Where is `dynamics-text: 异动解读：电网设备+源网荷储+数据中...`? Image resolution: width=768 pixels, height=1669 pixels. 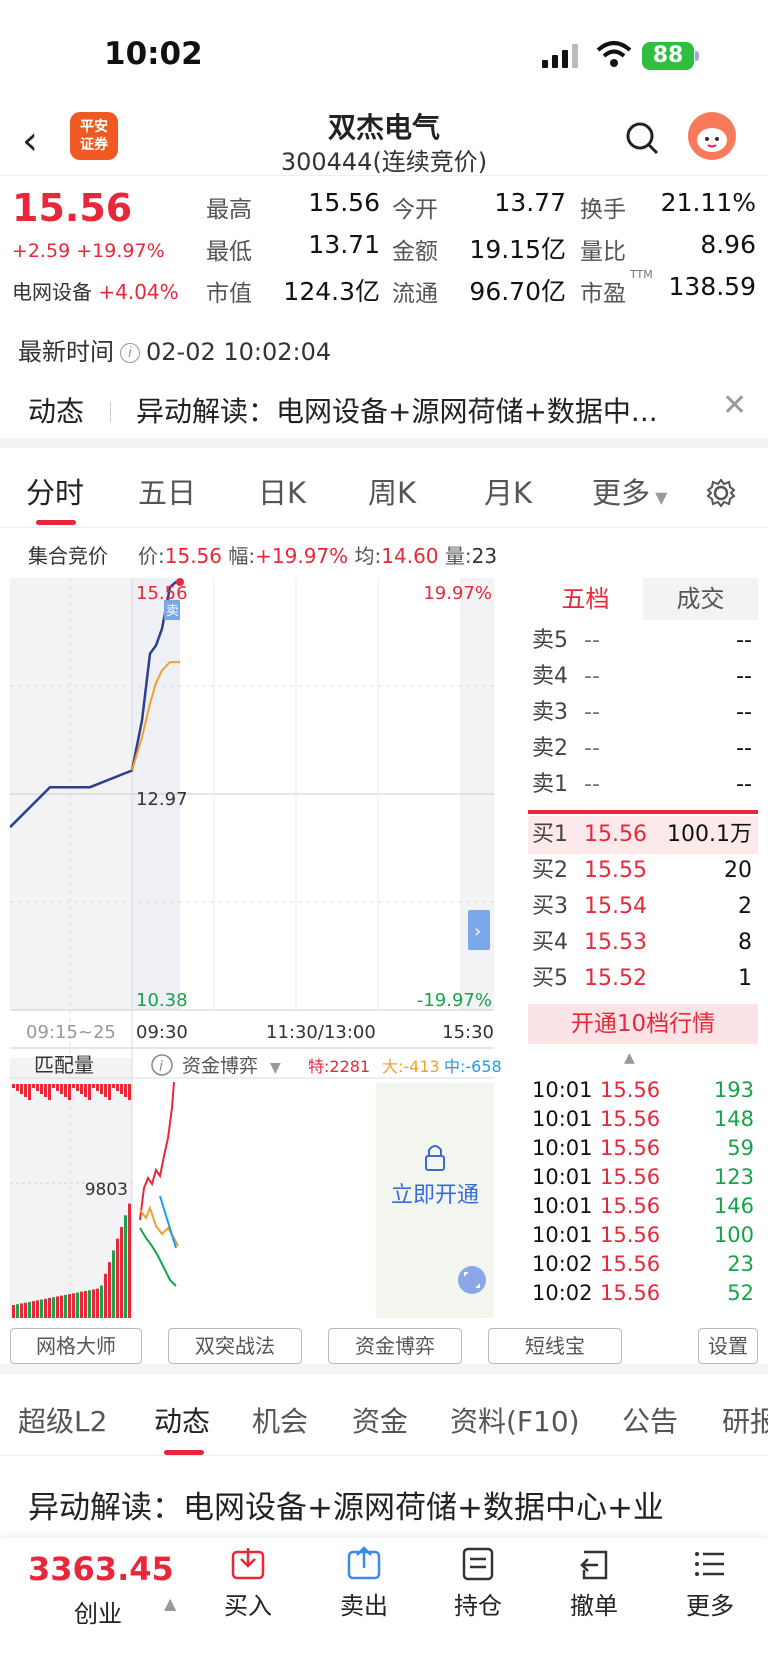
dynamics-text: 异动解读：电网设备+源网荷储+数据中... is located at coordinates (421, 410).